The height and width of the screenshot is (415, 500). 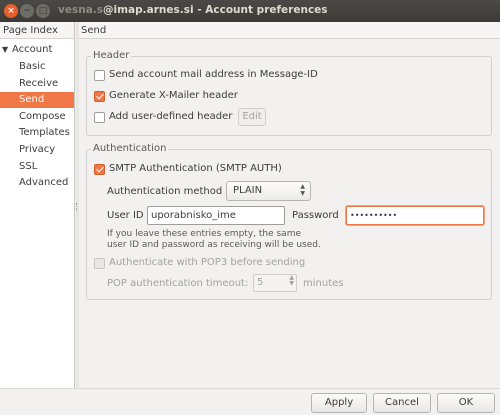 What do you see at coordinates (42, 116) in the screenshot?
I see `sidebar-item-label: Compose` at bounding box center [42, 116].